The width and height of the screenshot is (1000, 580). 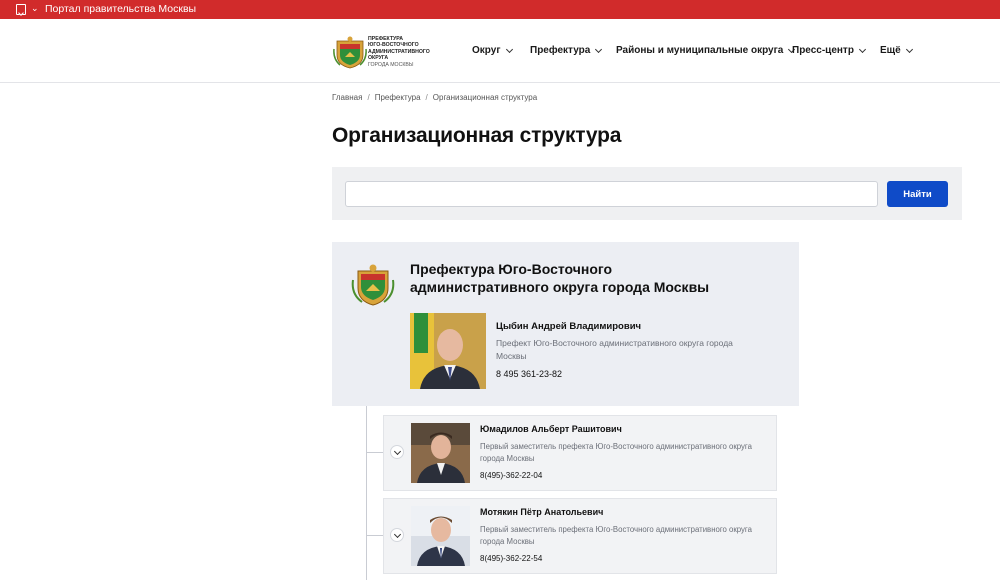 I want to click on nav-item-prefecture: Префектура, so click(x=566, y=50).